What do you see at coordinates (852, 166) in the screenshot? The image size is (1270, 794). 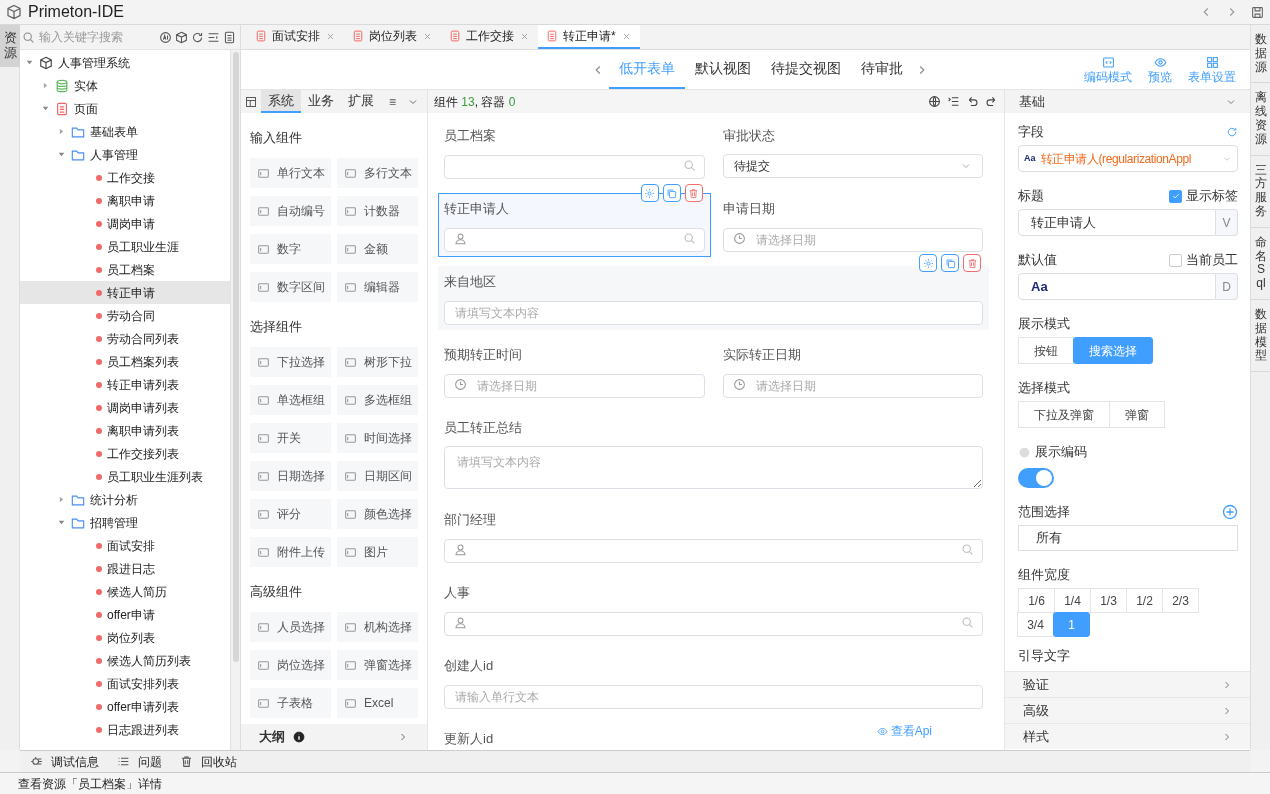 I see `dropdown: 待提交` at bounding box center [852, 166].